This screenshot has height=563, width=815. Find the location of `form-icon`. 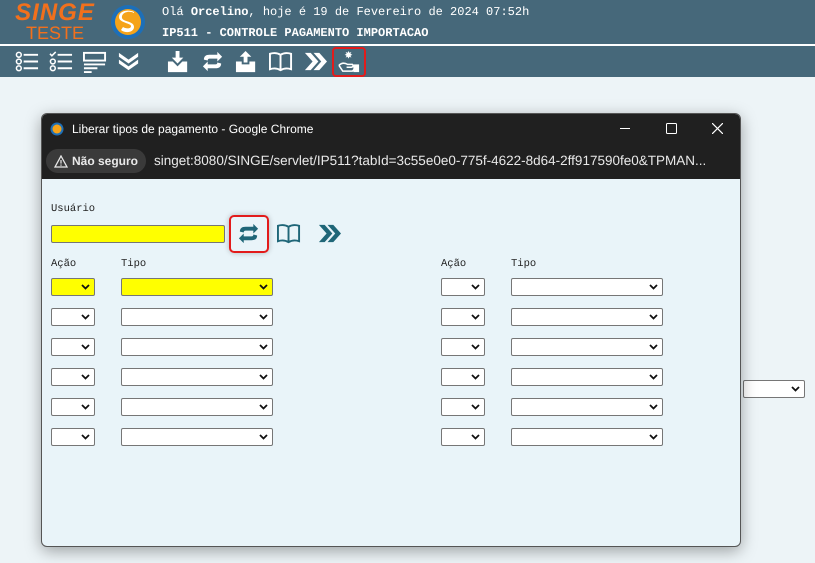

form-icon is located at coordinates (95, 62).